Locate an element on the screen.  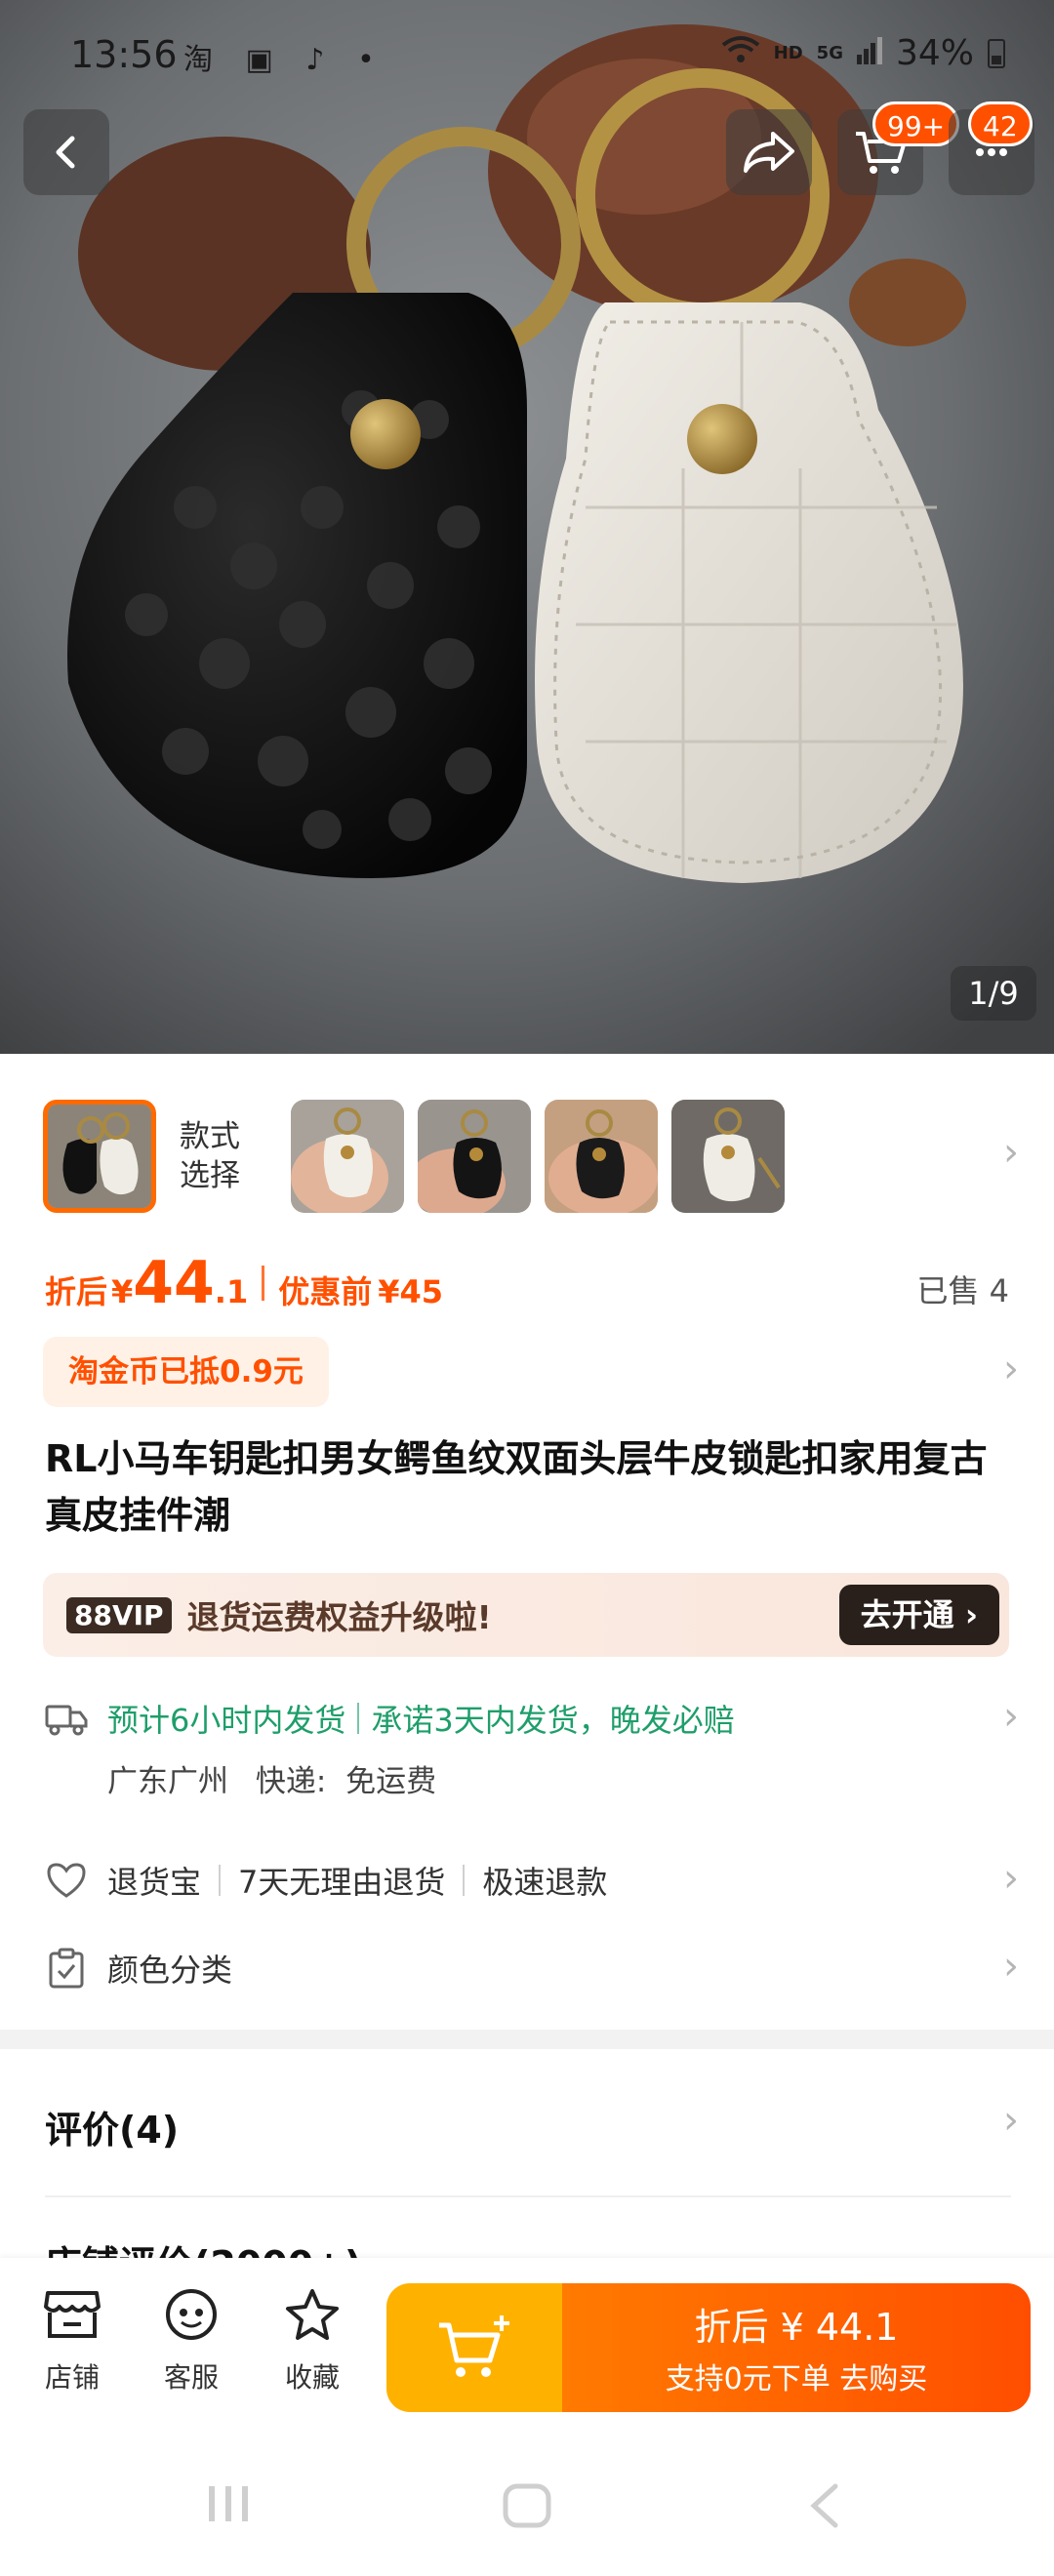
back-arrow-icon is located at coordinates (65, 152).